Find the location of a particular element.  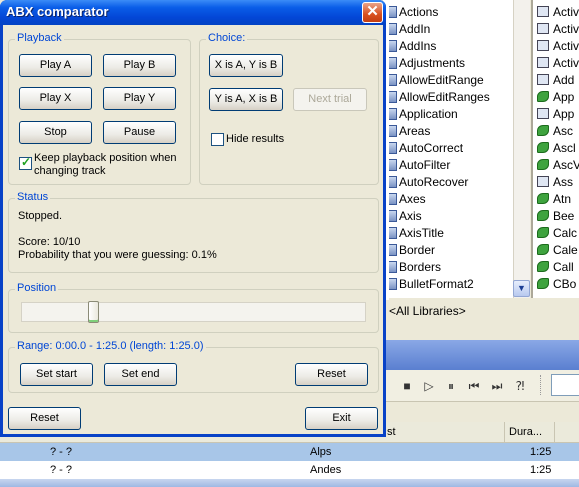

list-item: Bee is located at coordinates (555, 216).